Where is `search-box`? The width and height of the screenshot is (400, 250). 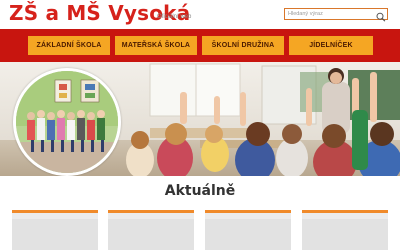 search-box is located at coordinates (336, 15).